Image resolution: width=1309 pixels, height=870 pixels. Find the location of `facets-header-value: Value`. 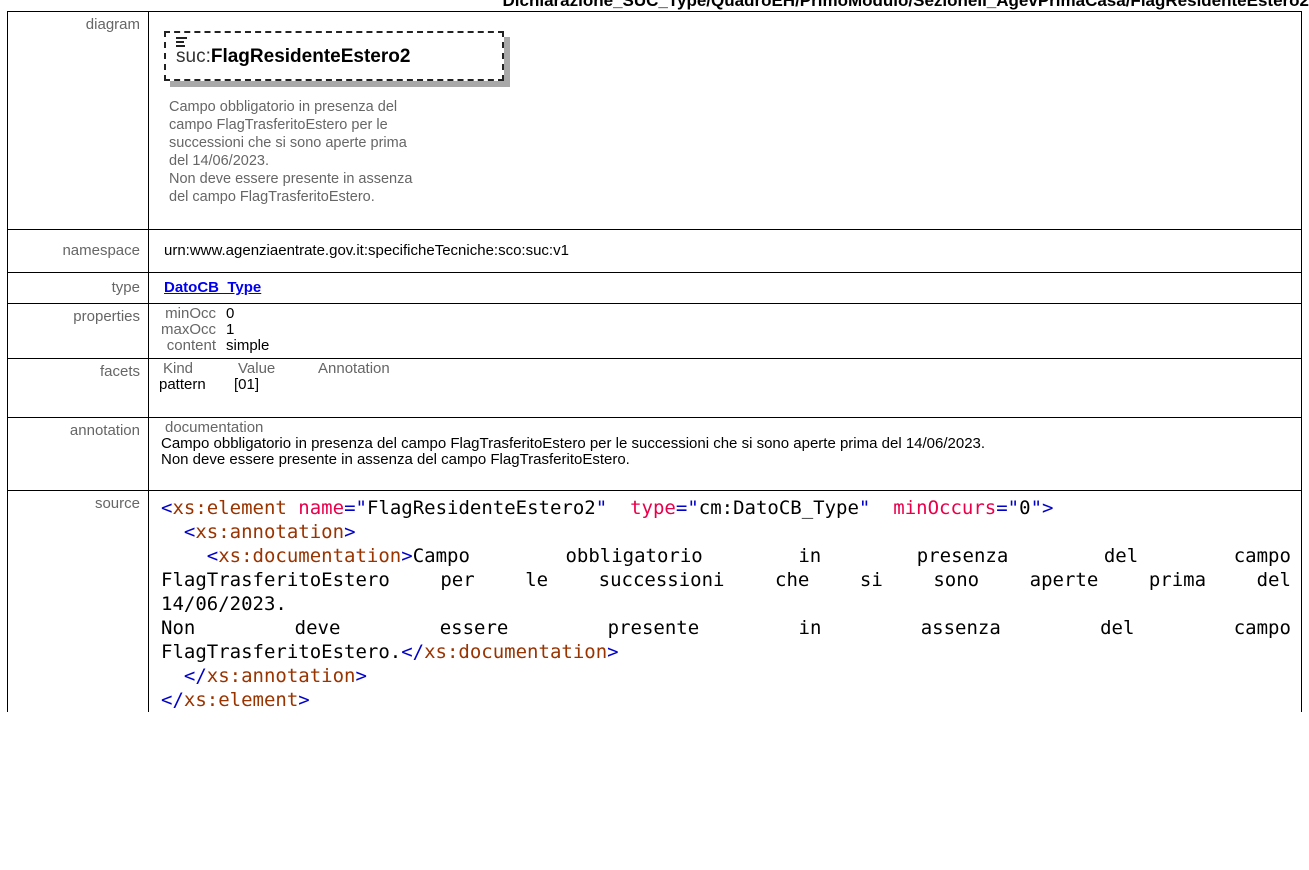

facets-header-value: Value is located at coordinates (257, 368).